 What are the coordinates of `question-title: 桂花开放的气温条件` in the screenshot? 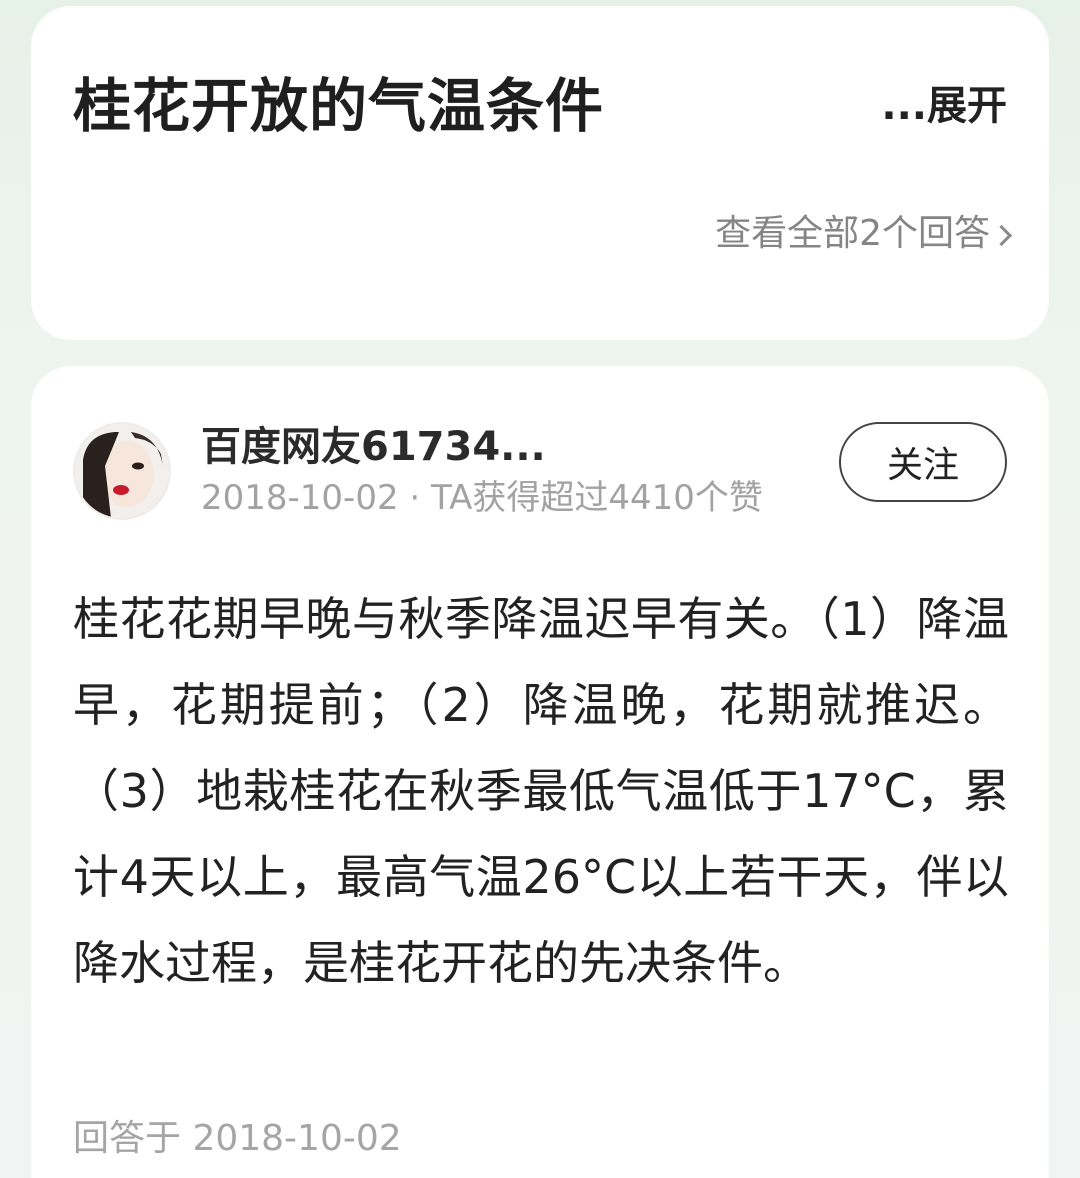 It's located at (339, 106).